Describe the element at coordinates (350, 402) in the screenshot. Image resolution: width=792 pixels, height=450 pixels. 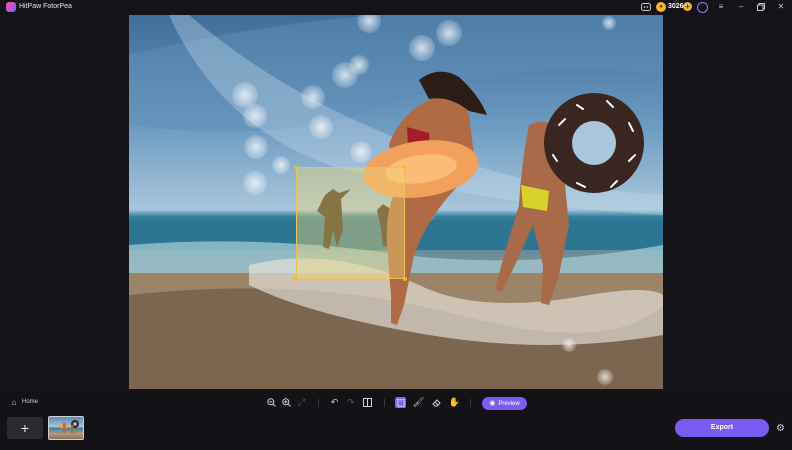
I see `redo-icon: ↷` at that location.